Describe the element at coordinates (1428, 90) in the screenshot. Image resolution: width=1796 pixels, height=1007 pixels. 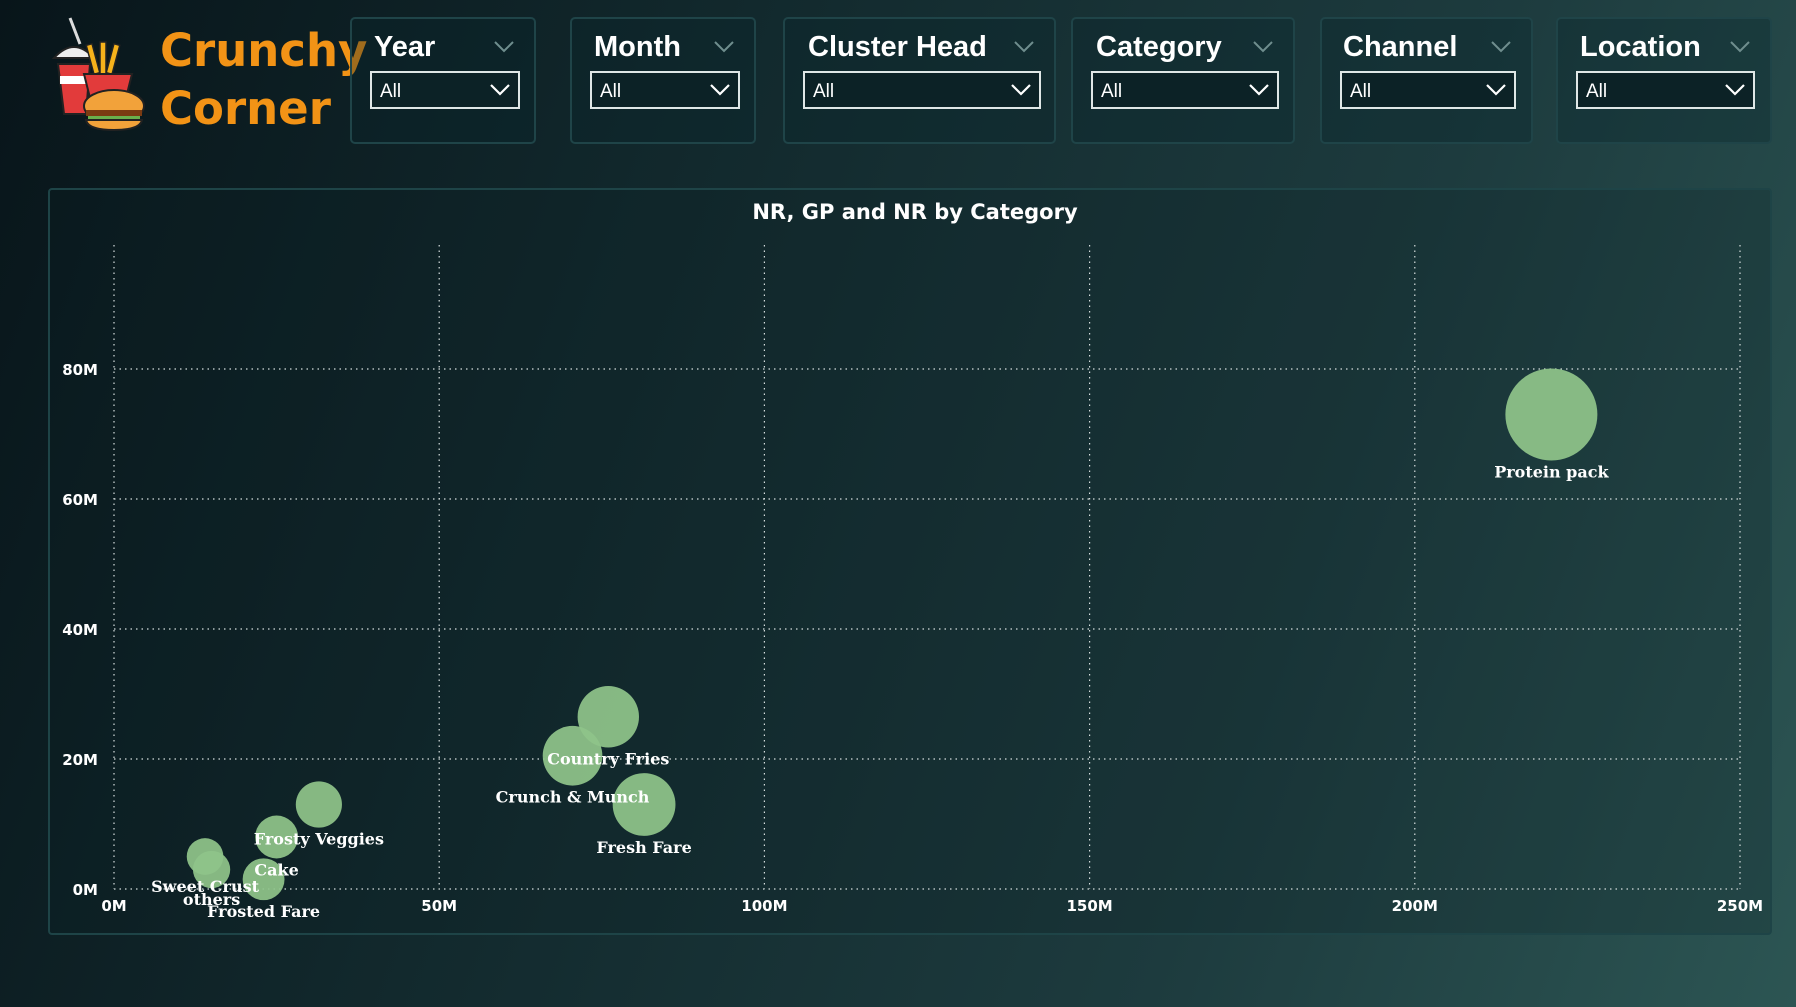
I see `filter-channel-dropdown: All` at that location.